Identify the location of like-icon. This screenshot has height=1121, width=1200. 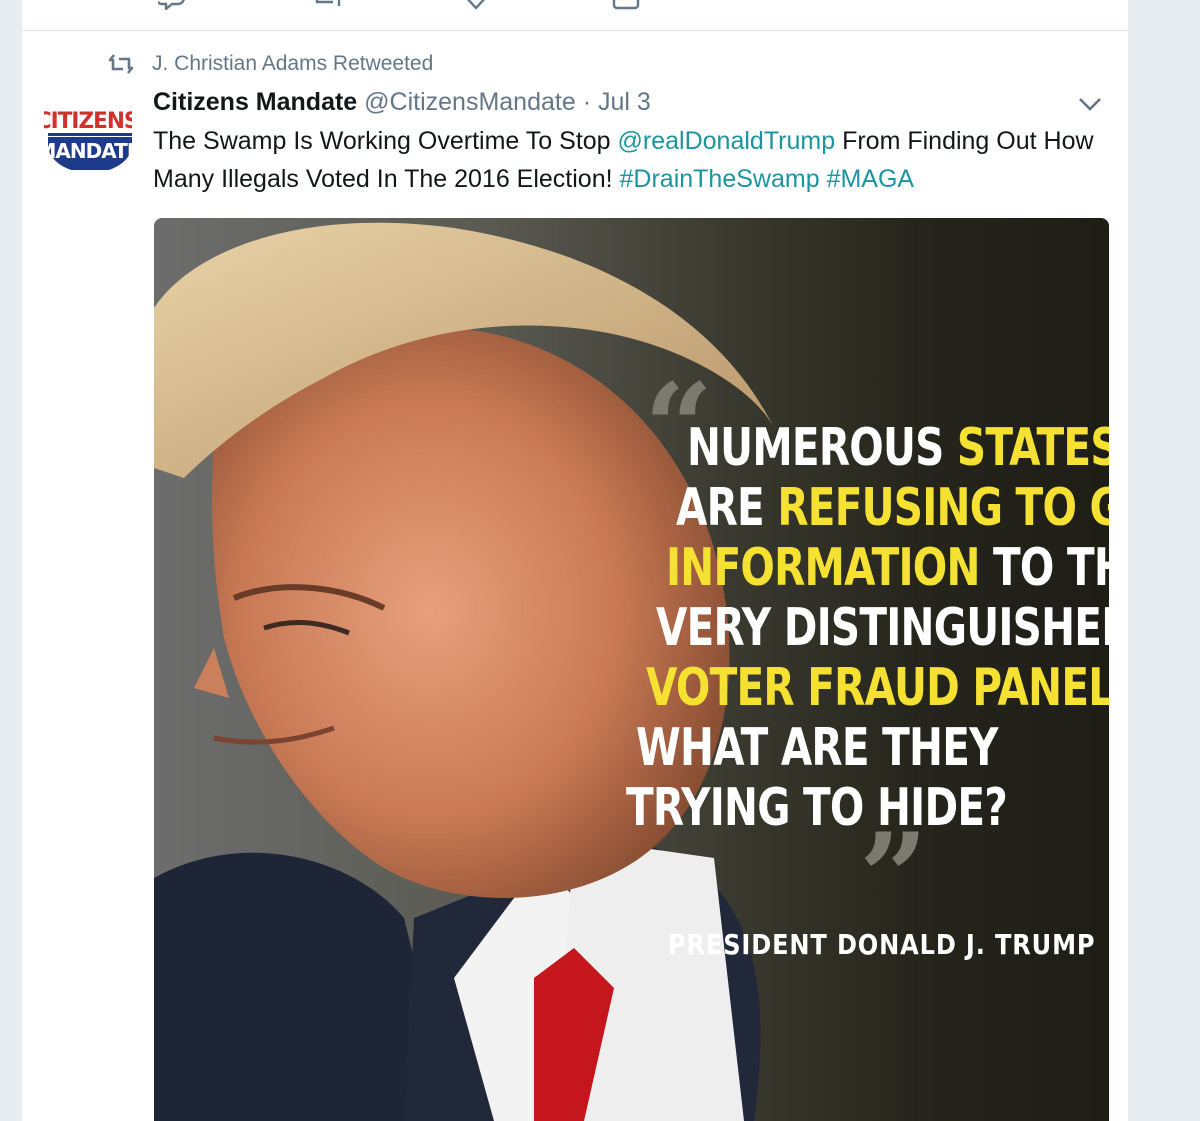
(476, 5).